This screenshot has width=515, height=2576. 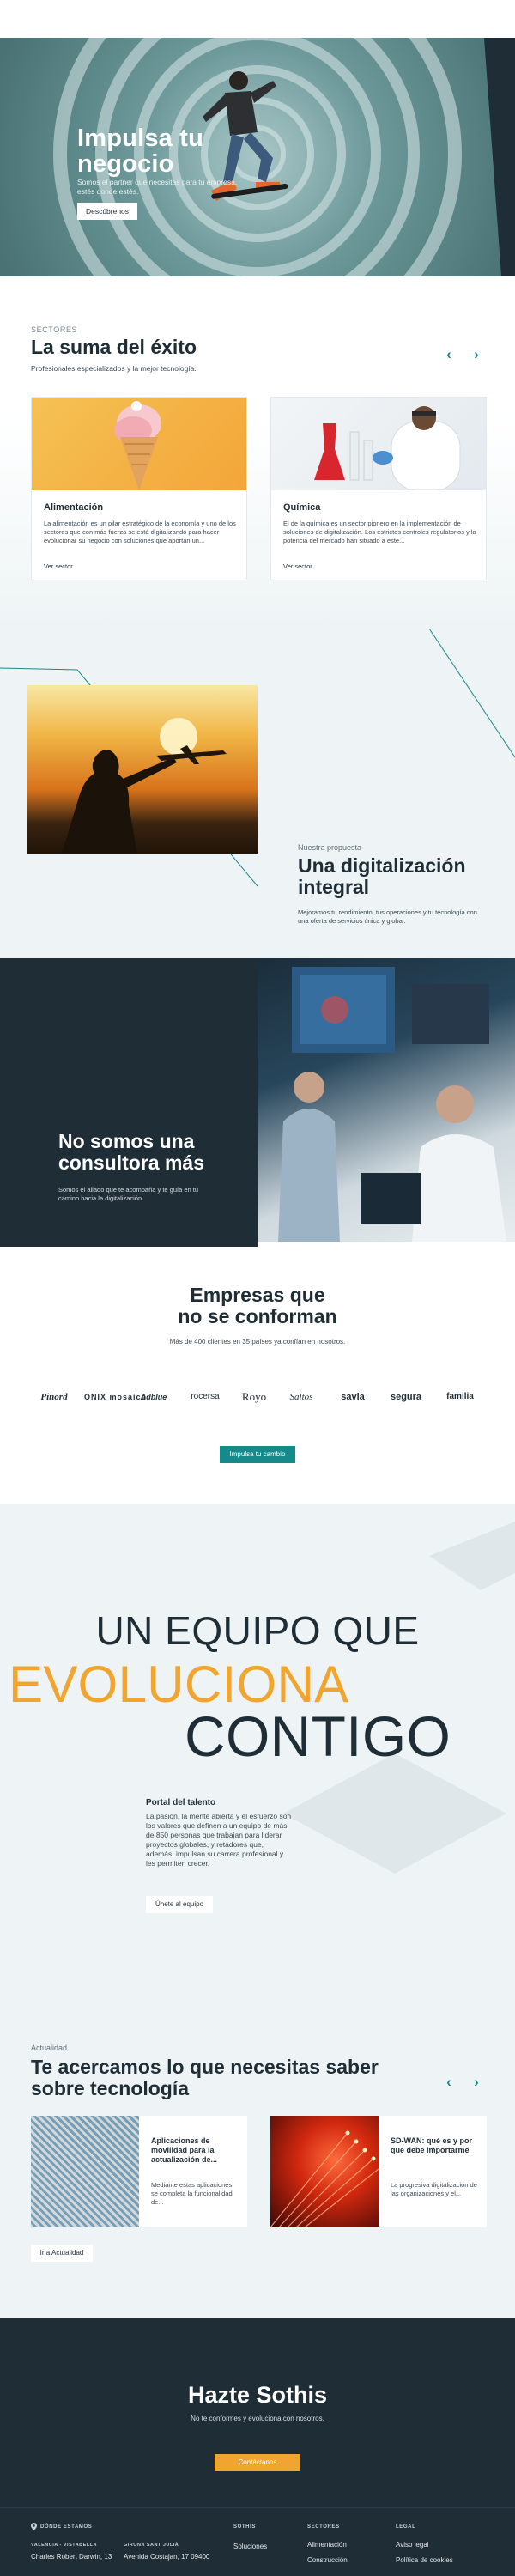 I want to click on footer-office-address: Charles Robert Darwin, 13, so click(x=71, y=2557).